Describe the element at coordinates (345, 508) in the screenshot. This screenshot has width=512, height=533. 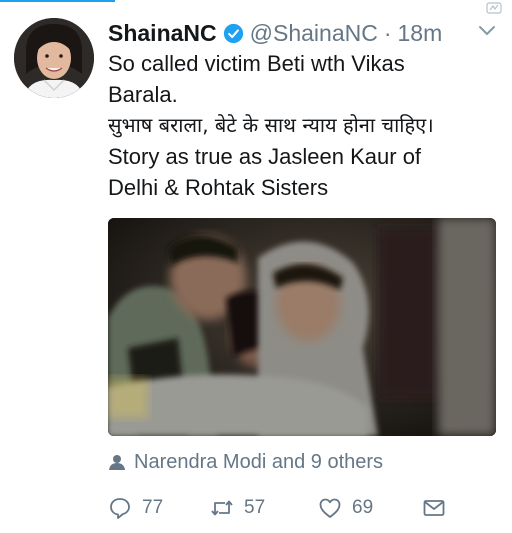
I see `like-button: 69` at that location.